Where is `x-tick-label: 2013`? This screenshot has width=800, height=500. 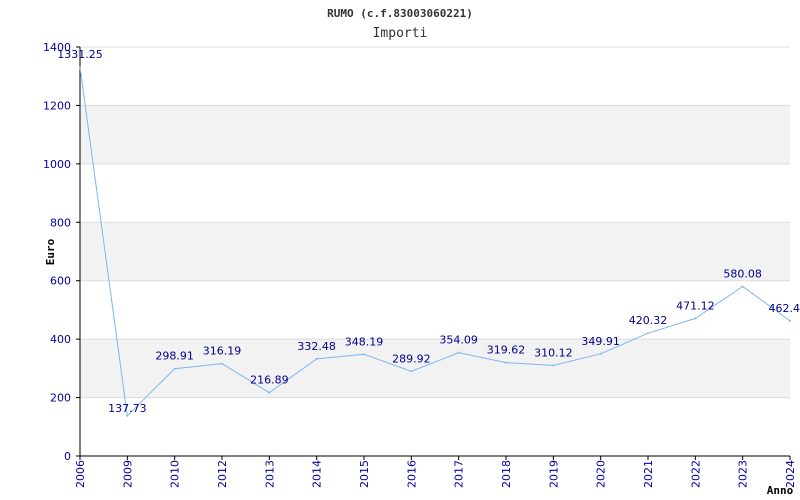 x-tick-label: 2013 is located at coordinates (269, 474).